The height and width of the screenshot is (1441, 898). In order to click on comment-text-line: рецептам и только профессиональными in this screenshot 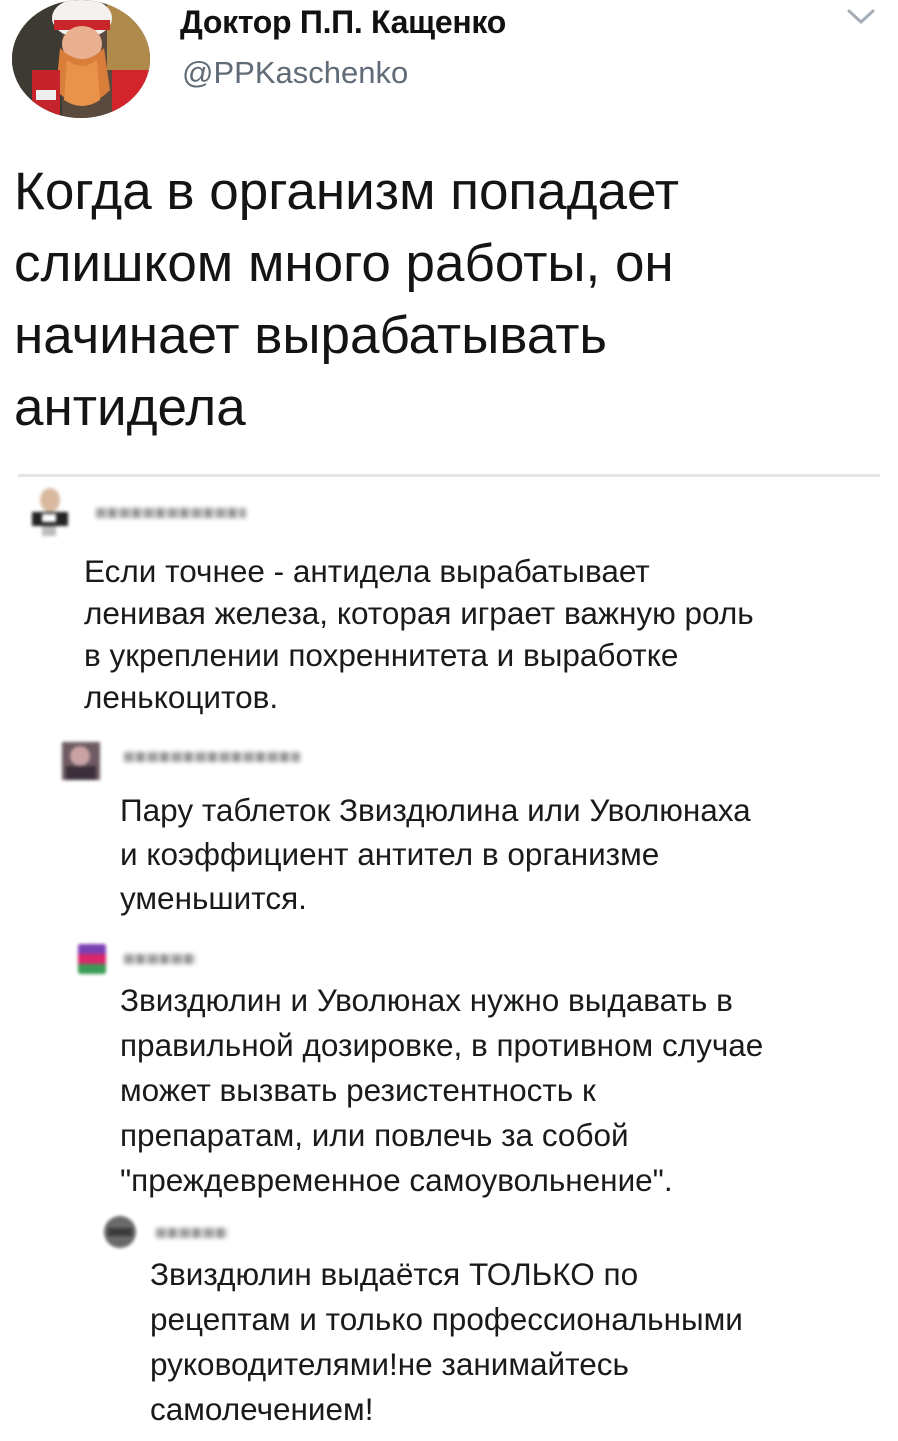, I will do `click(446, 1319)`.